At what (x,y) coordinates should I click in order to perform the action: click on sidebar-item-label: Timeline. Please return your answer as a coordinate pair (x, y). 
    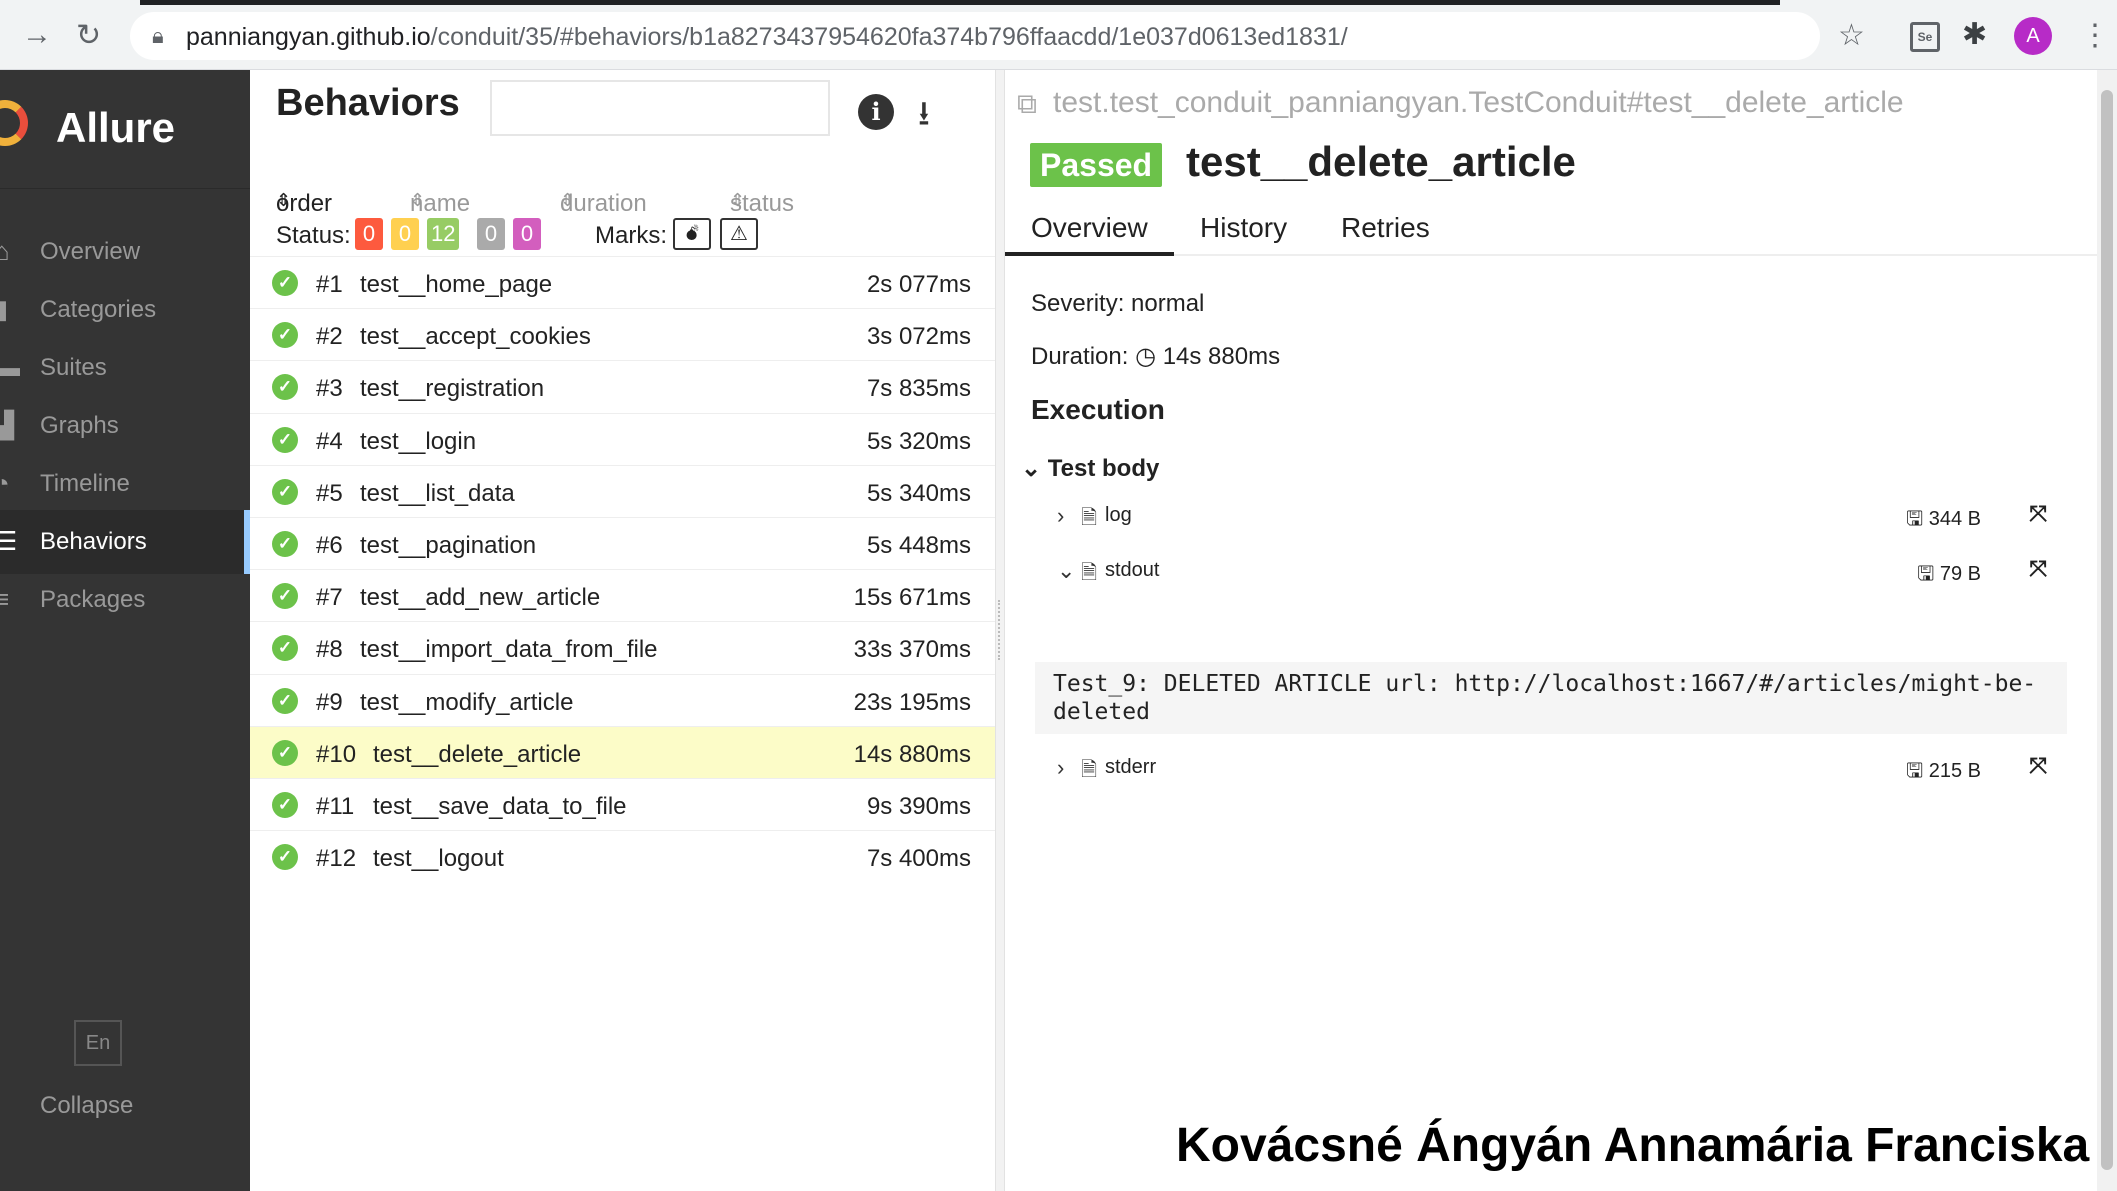
    Looking at the image, I should click on (85, 483).